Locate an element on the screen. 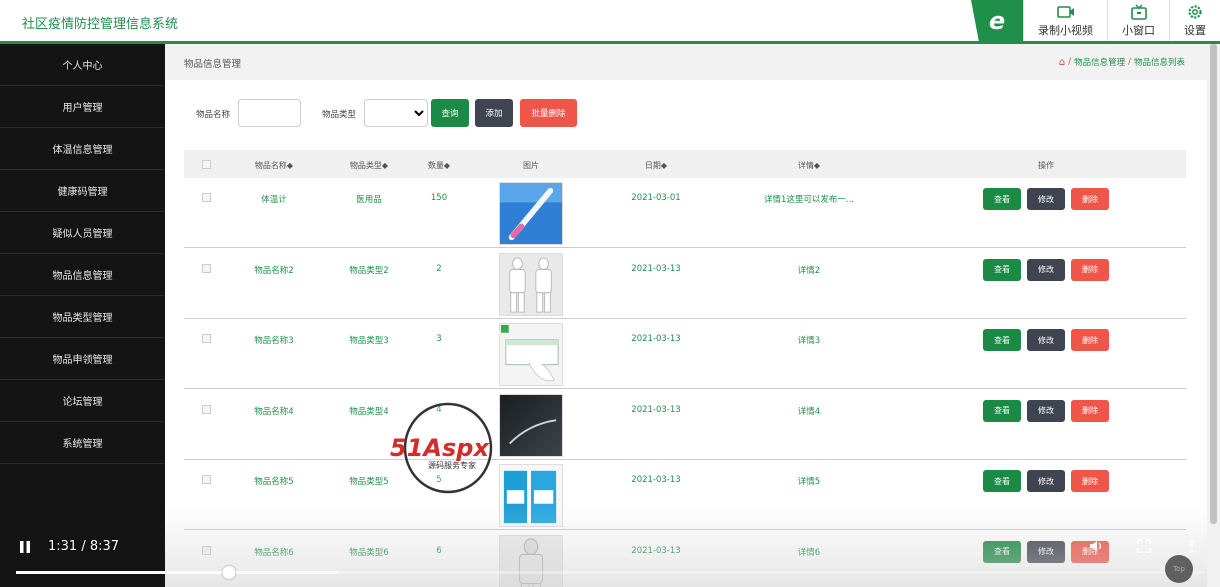 This screenshot has height=587, width=1220. settings-label: 设置 is located at coordinates (1195, 30).